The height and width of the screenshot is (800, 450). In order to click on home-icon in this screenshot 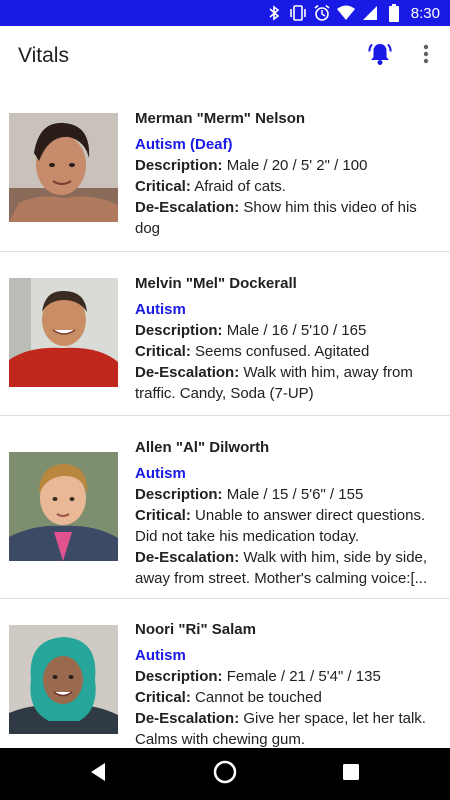, I will do `click(225, 774)`.